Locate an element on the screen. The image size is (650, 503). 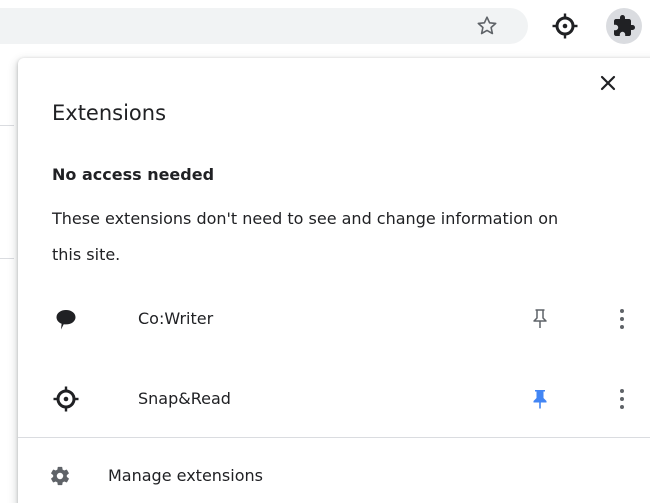
popup-title: Extensions is located at coordinates (109, 113).